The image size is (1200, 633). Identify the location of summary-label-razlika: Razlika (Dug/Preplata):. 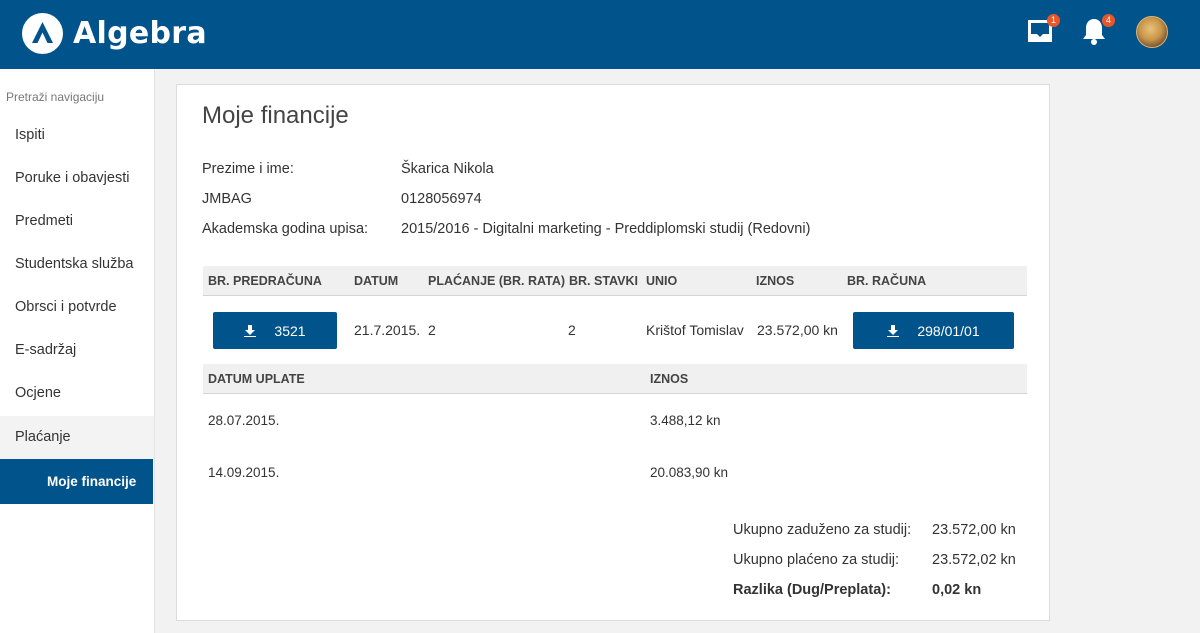
(812, 590).